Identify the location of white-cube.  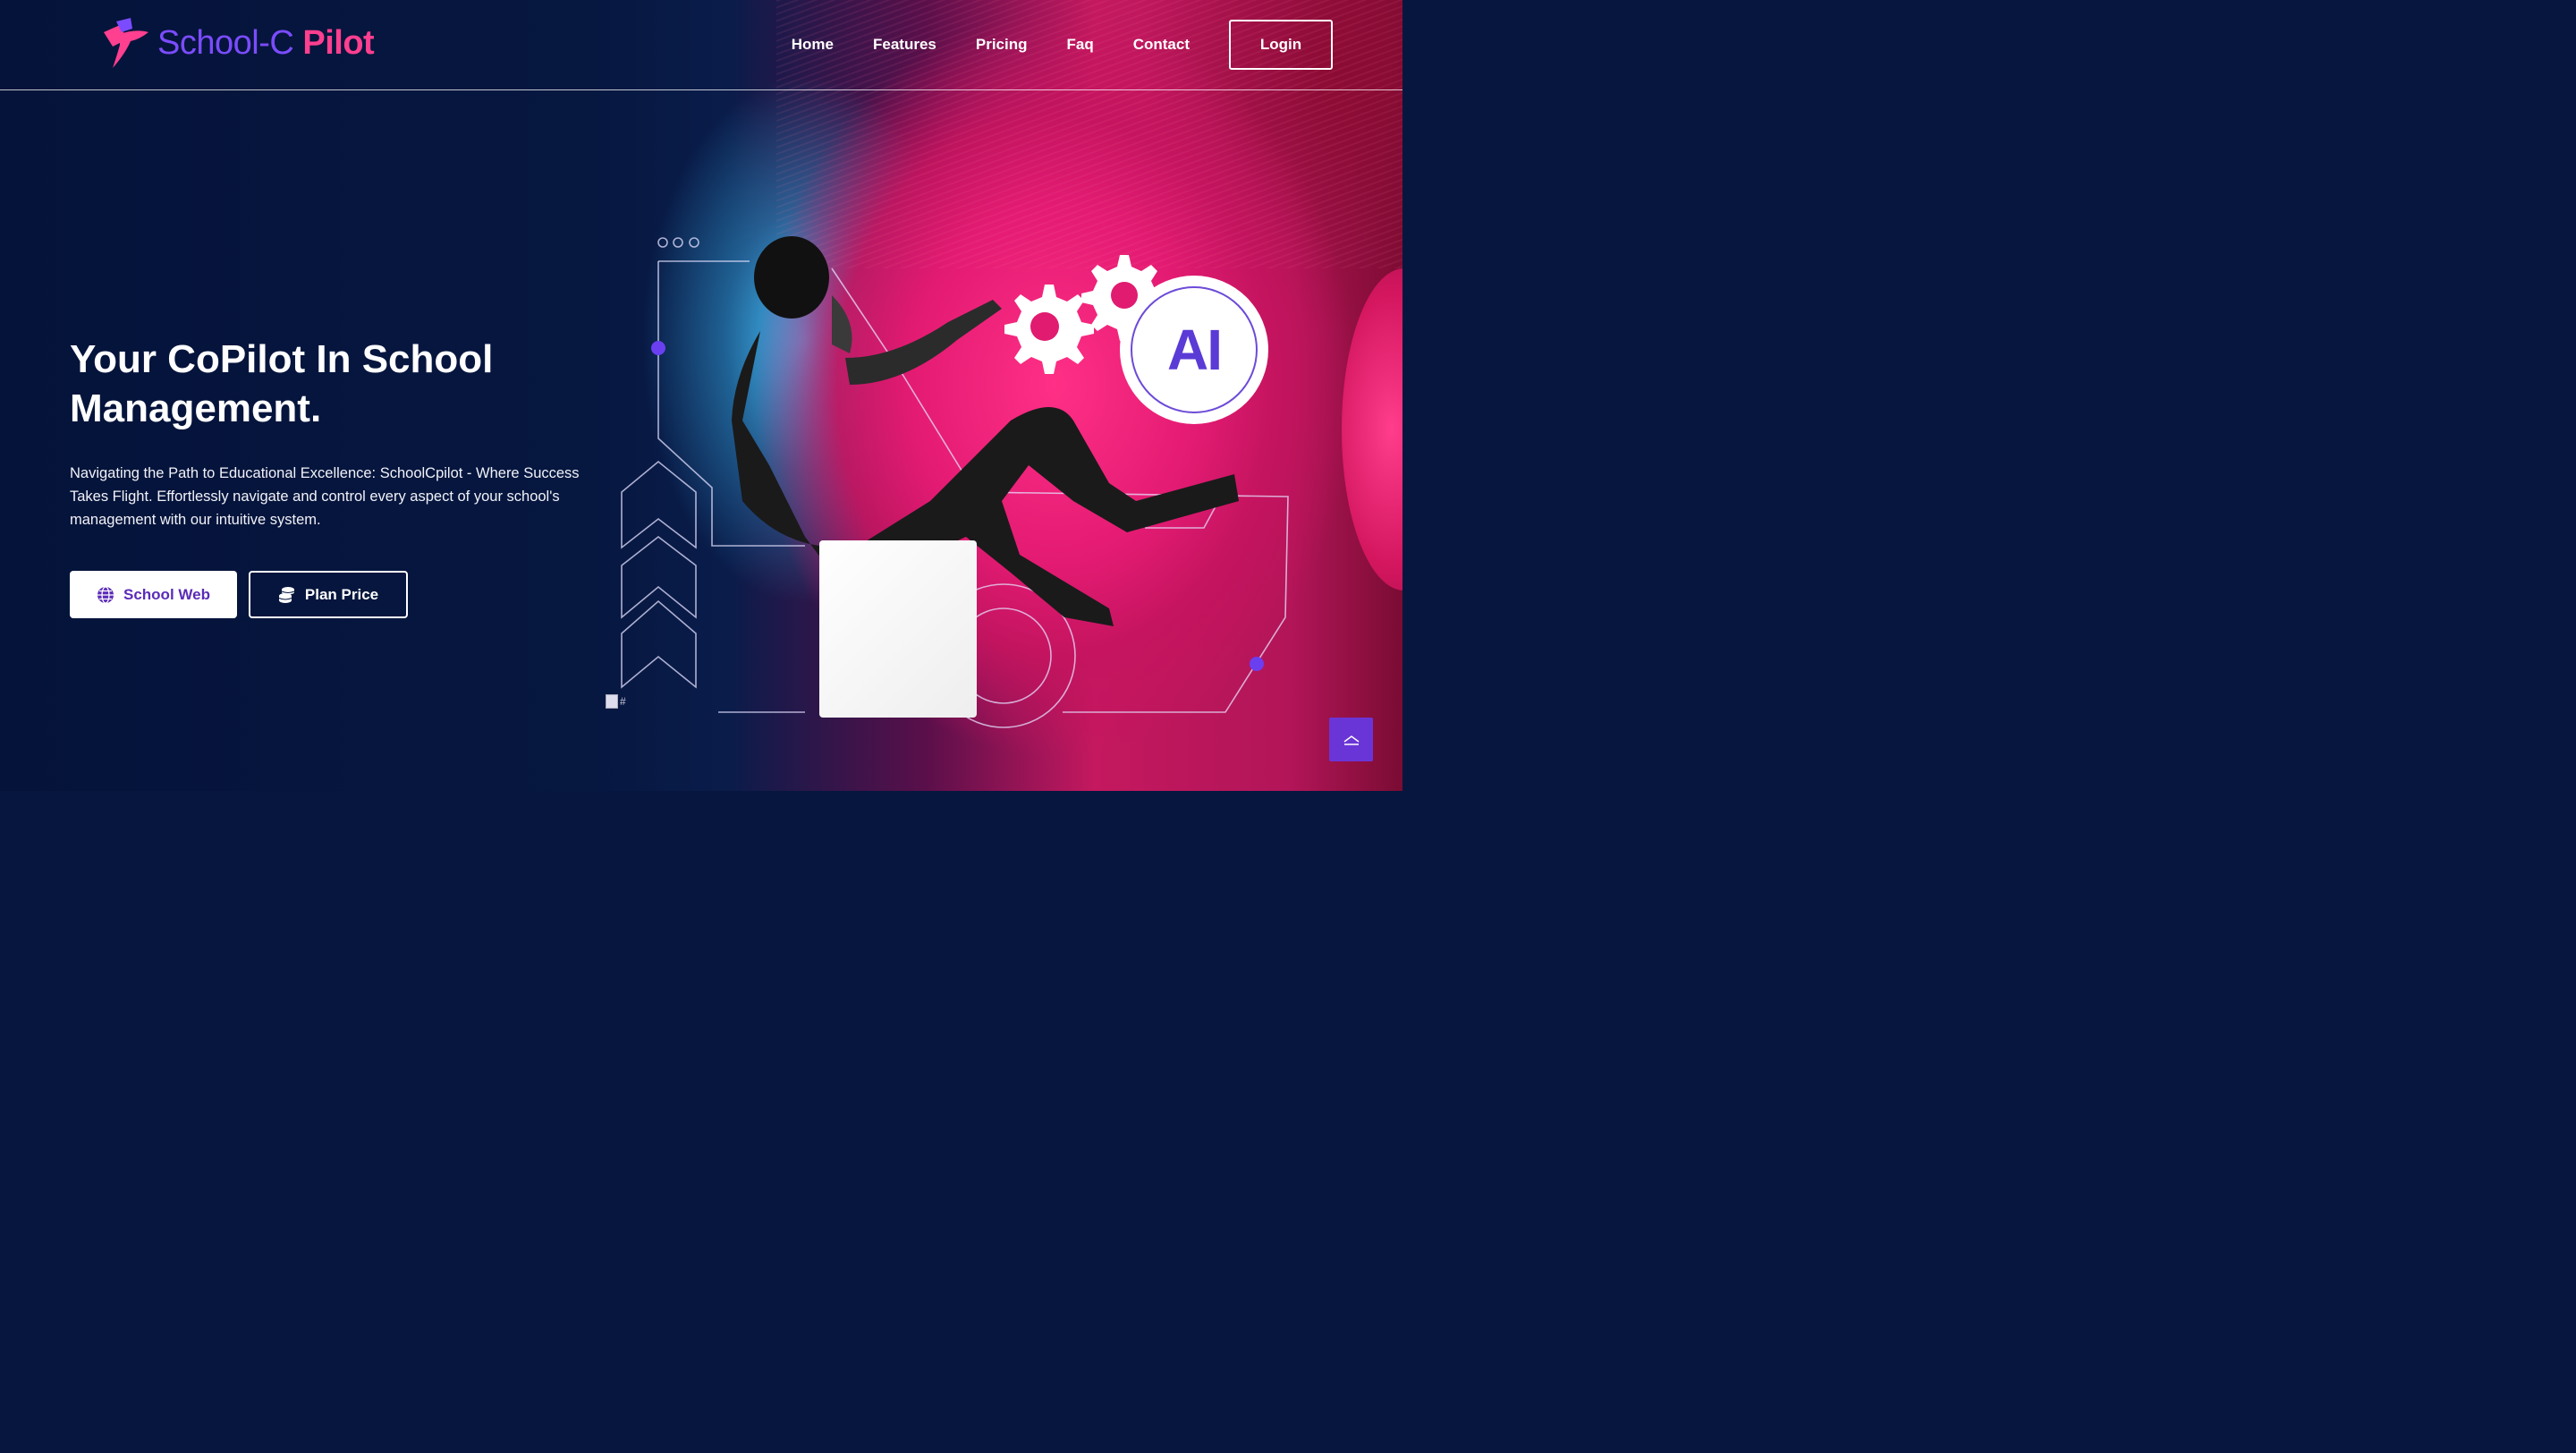
(898, 629).